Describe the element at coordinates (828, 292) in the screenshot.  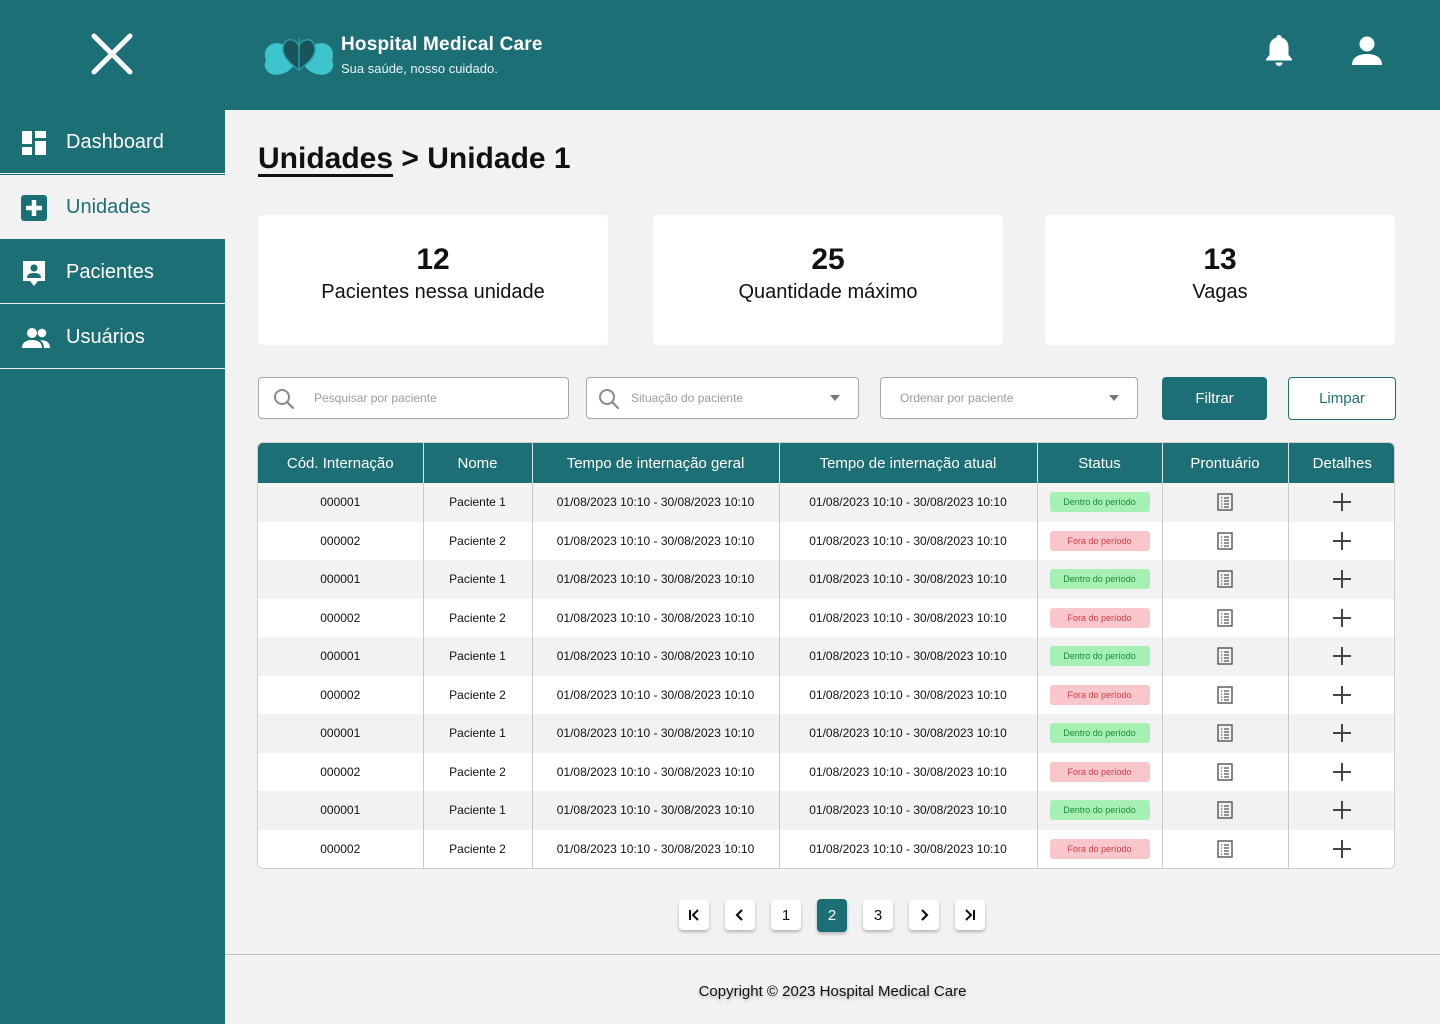
I see `stat-label: Quantidade máximo` at that location.